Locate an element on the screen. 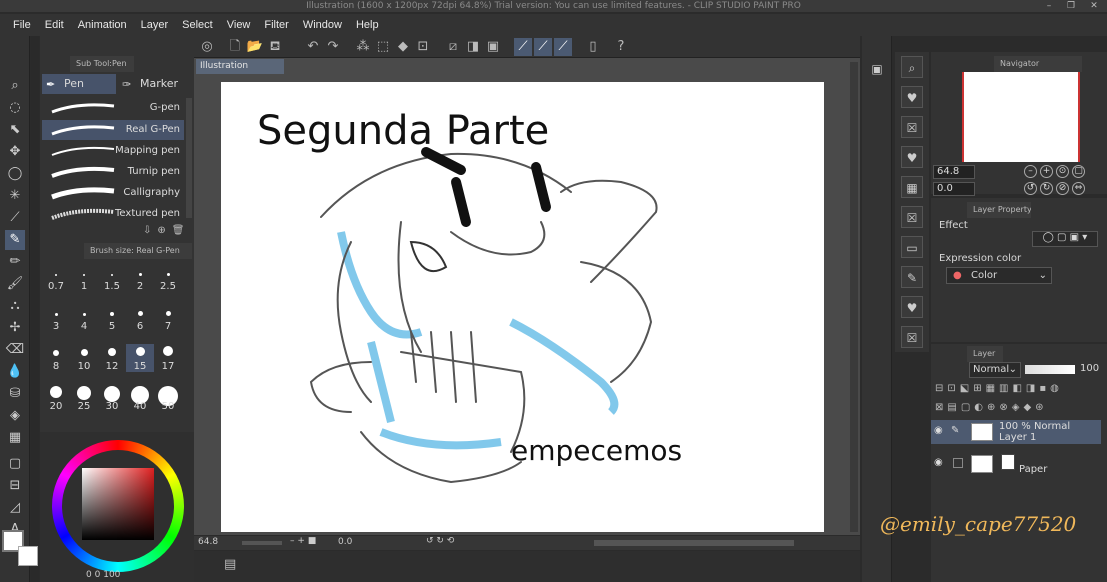 This screenshot has width=1107, height=582. ruler-tool-icon: ◿ is located at coordinates (15, 508).